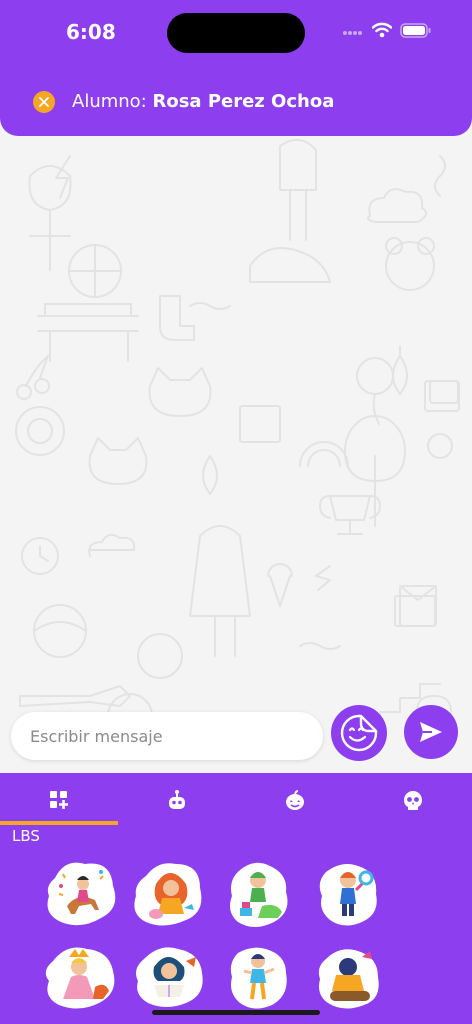 The width and height of the screenshot is (472, 1024). I want to click on sticker-face-icon, so click(359, 733).